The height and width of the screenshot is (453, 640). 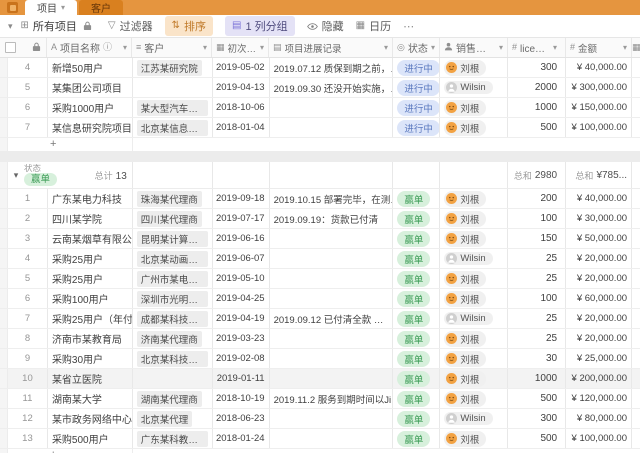 What do you see at coordinates (172, 47) in the screenshot?
I see `column-header-cust: ≡ 客户 ▾` at bounding box center [172, 47].